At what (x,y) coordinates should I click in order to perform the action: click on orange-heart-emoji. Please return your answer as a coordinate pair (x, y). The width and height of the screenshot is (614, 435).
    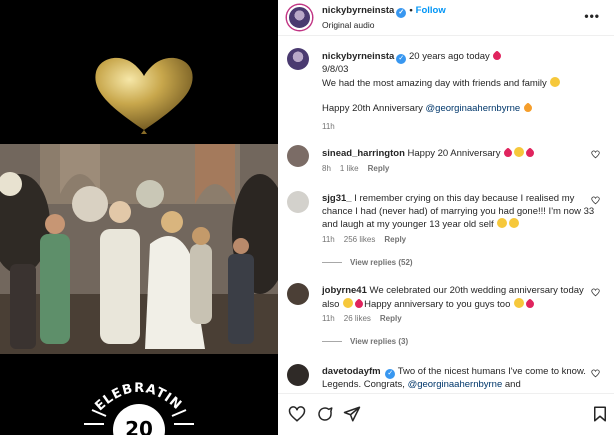
    Looking at the image, I should click on (528, 107).